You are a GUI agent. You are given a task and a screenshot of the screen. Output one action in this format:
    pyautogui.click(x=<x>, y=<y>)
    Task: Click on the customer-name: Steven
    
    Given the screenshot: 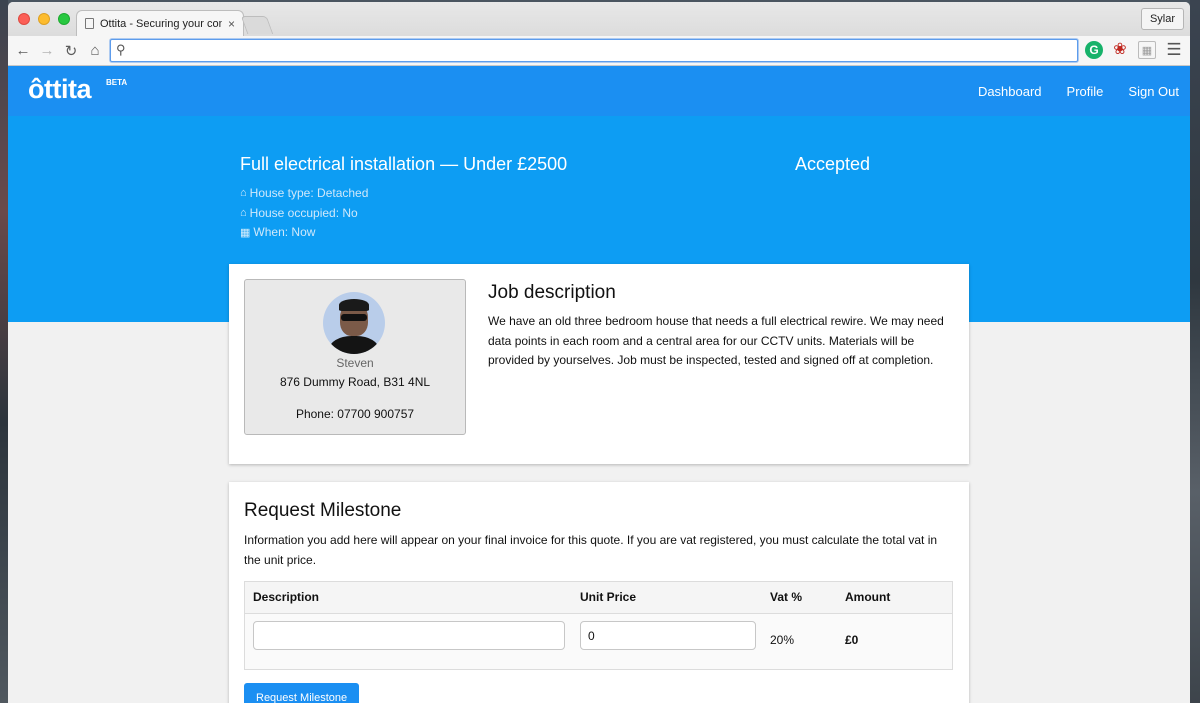 What is the action you would take?
    pyautogui.click(x=355, y=363)
    